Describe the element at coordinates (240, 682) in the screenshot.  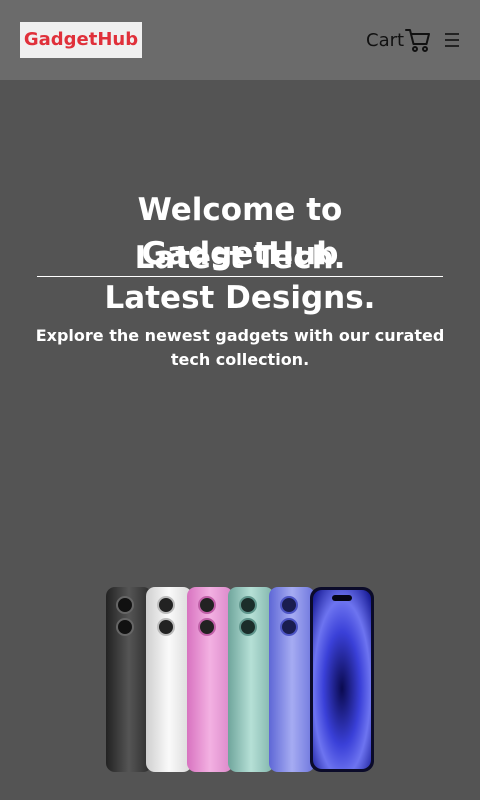
I see `phones-lineup-image` at that location.